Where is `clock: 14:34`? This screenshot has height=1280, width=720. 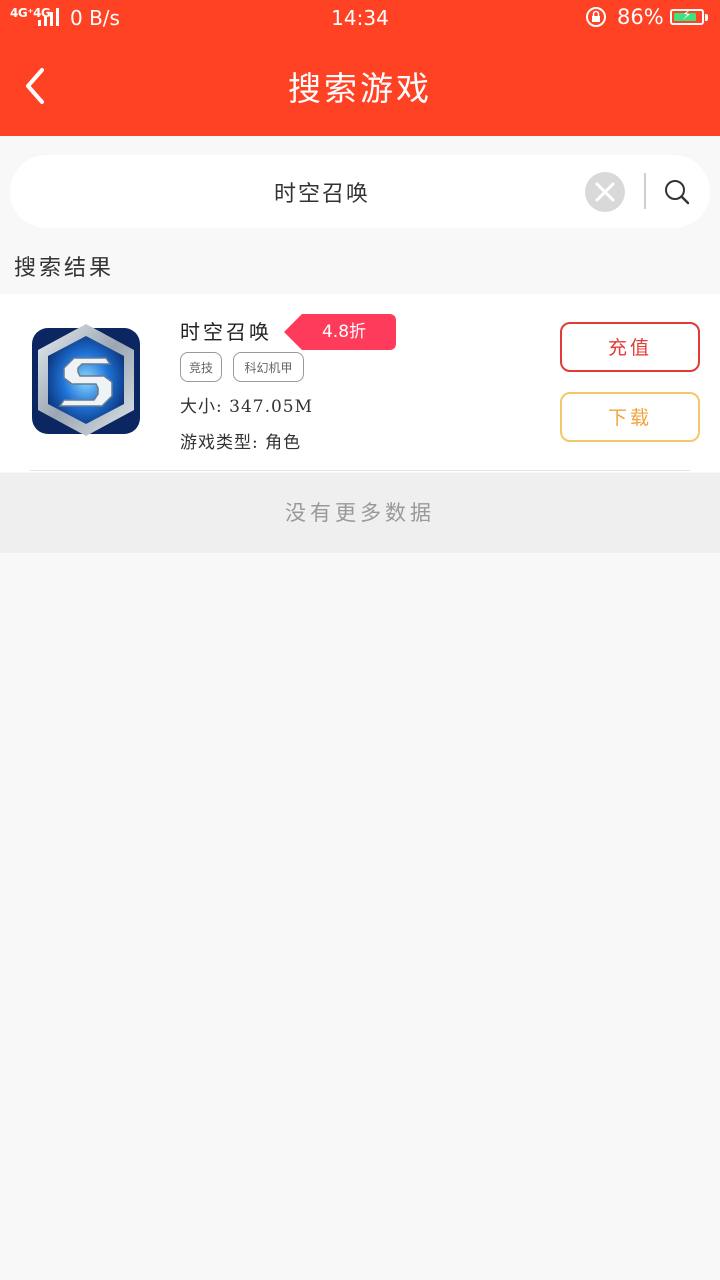 clock: 14:34 is located at coordinates (360, 18).